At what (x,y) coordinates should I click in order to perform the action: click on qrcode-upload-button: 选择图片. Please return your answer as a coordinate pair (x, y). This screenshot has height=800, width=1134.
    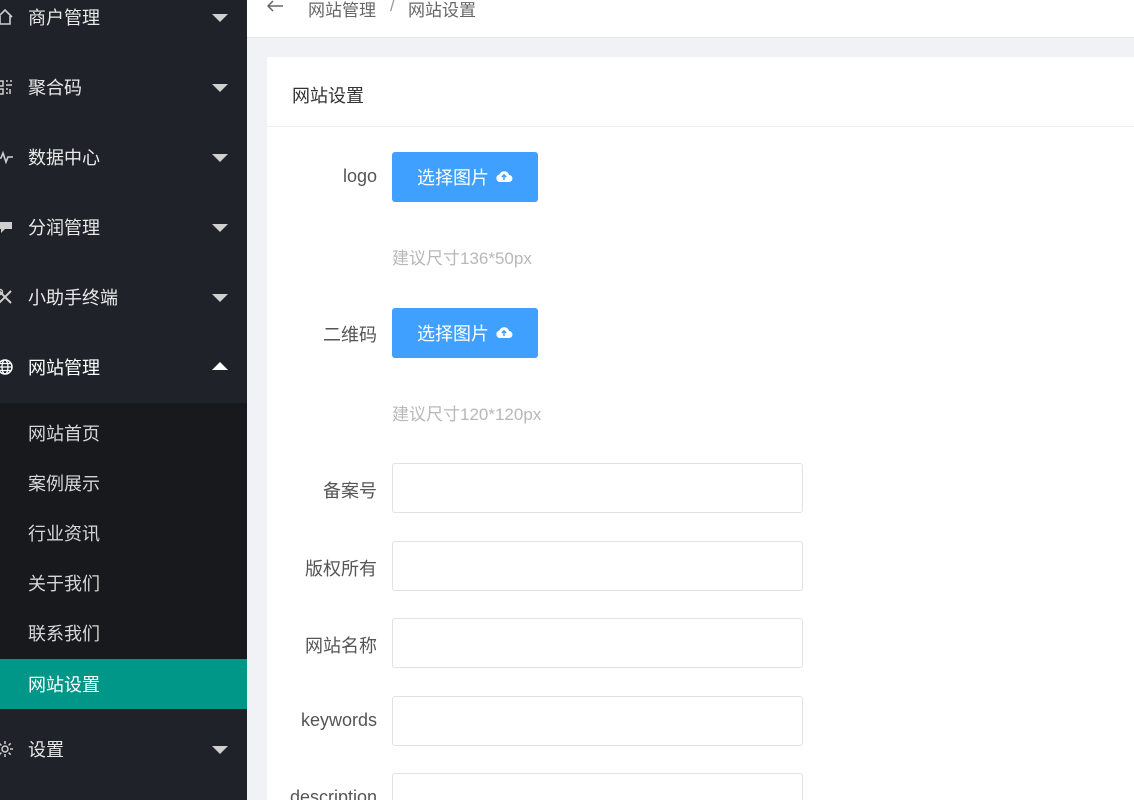
    Looking at the image, I should click on (465, 333).